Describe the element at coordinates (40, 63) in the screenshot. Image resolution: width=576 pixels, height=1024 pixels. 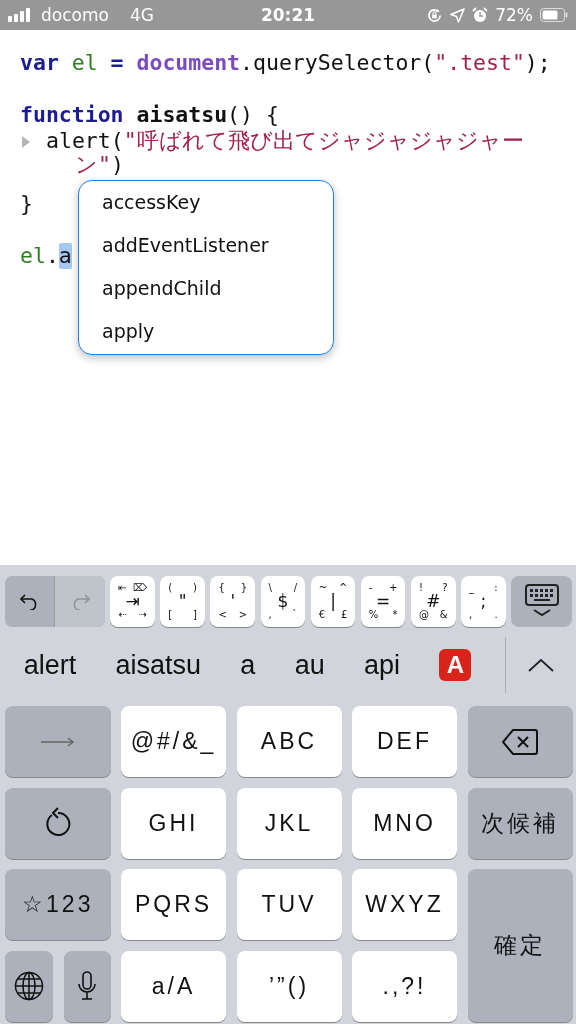
I see `keyword-token: var` at that location.